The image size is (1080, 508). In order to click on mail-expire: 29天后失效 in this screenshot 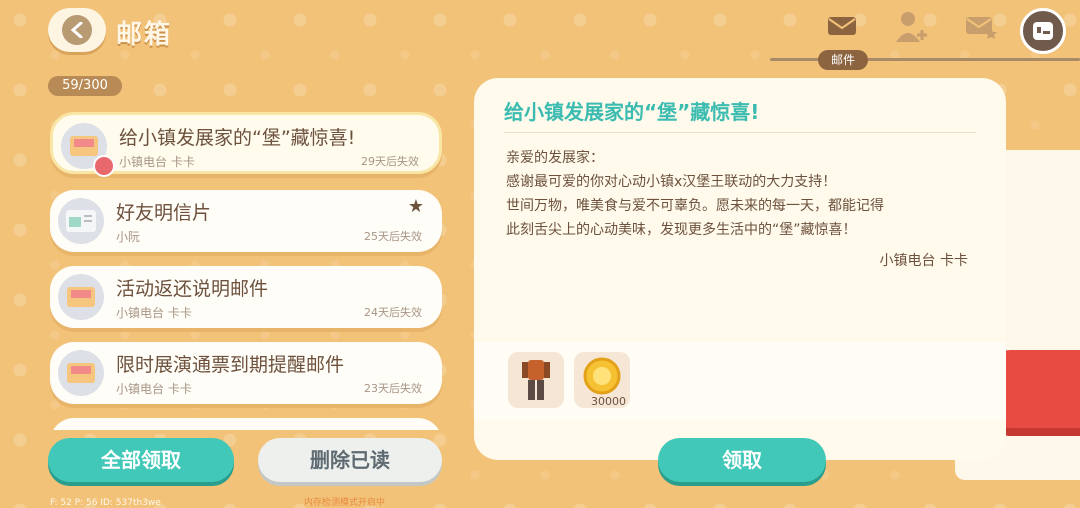, I will do `click(390, 161)`.